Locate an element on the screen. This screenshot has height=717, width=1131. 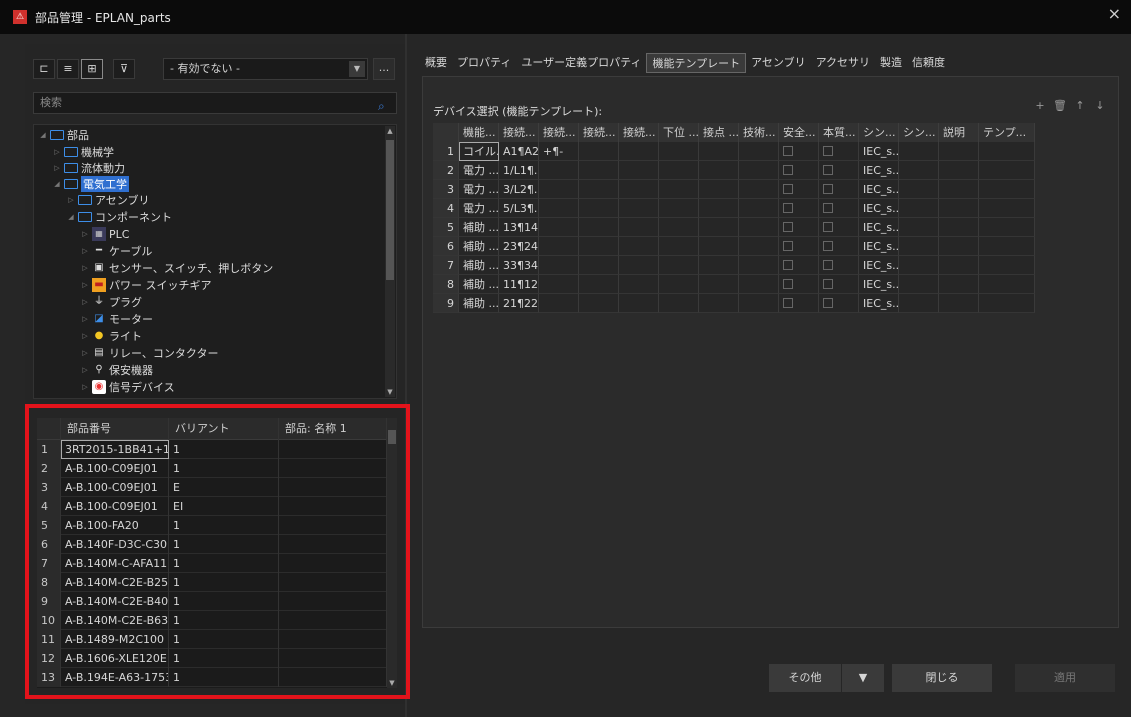
table-row: 3 A-B.100-C09EJ01 E is located at coordinates (217, 487).